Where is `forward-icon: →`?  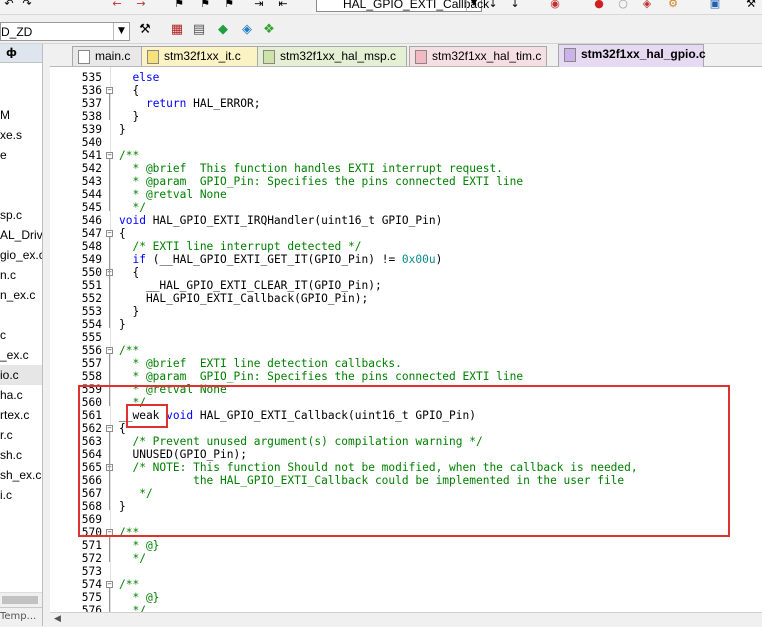 forward-icon: → is located at coordinates (141, 5).